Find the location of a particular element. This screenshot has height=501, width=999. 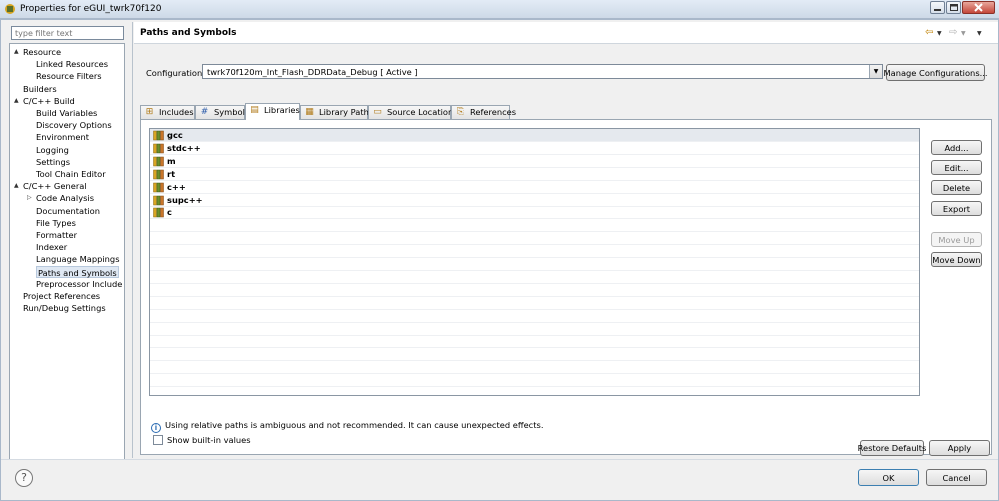

tree-item: Linked Resources is located at coordinates (72, 64).